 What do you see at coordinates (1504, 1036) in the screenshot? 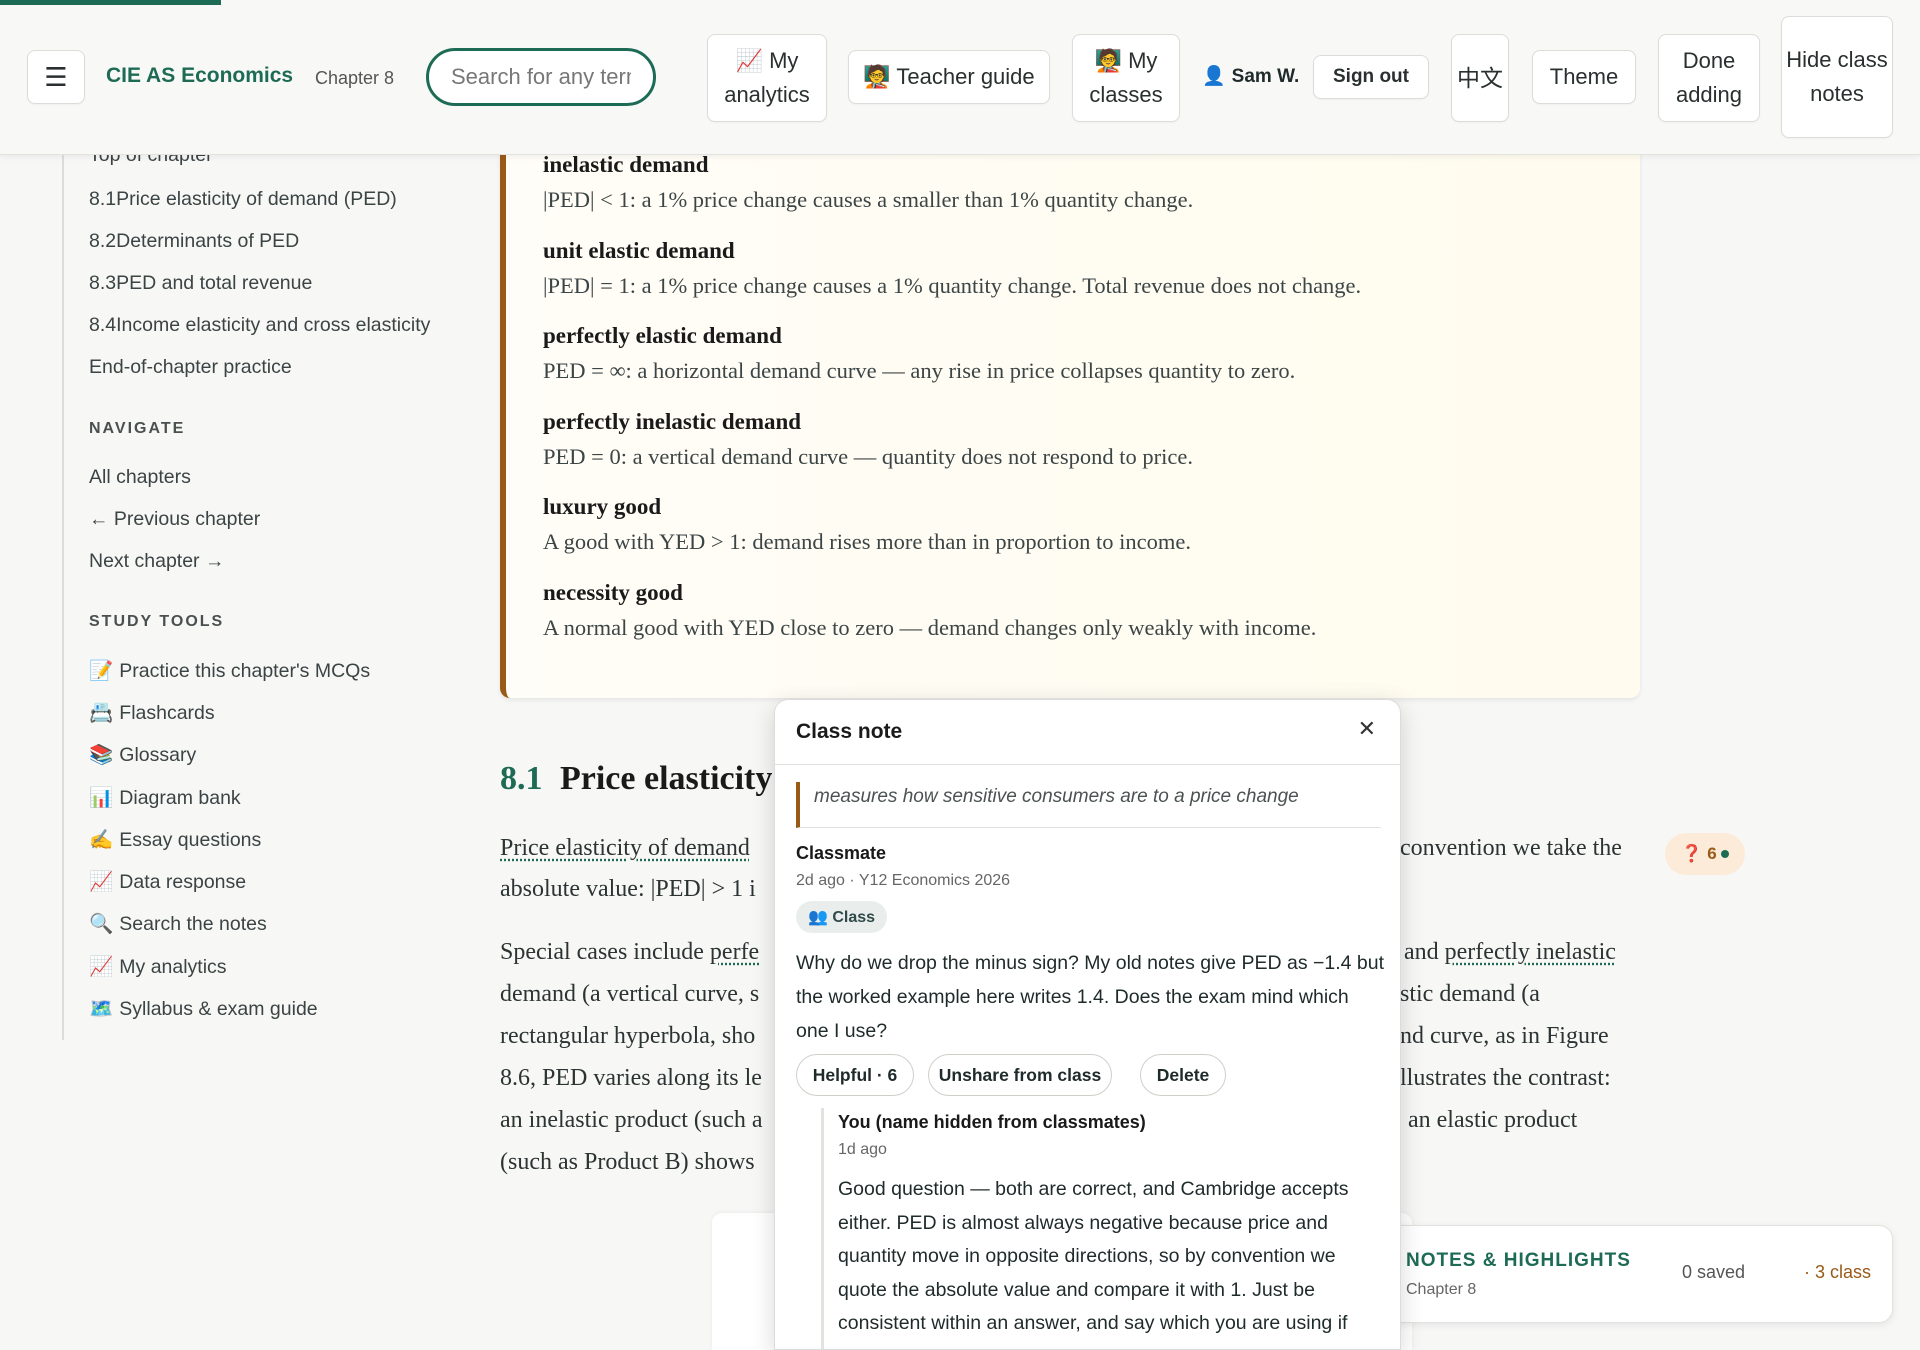
I see `paragraph-text: nd curve, as in Figure` at bounding box center [1504, 1036].